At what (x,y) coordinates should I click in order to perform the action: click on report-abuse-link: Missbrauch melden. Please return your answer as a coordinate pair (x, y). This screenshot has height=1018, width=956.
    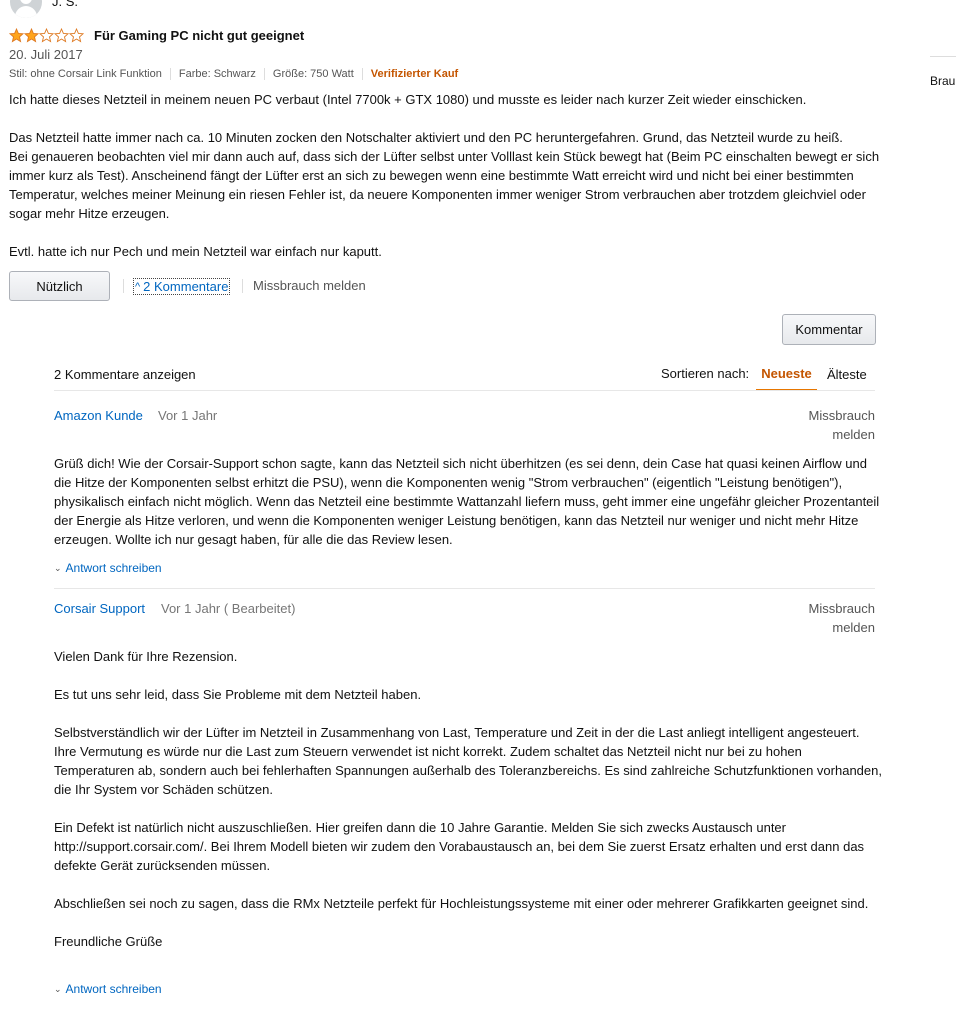
    Looking at the image, I should click on (309, 285).